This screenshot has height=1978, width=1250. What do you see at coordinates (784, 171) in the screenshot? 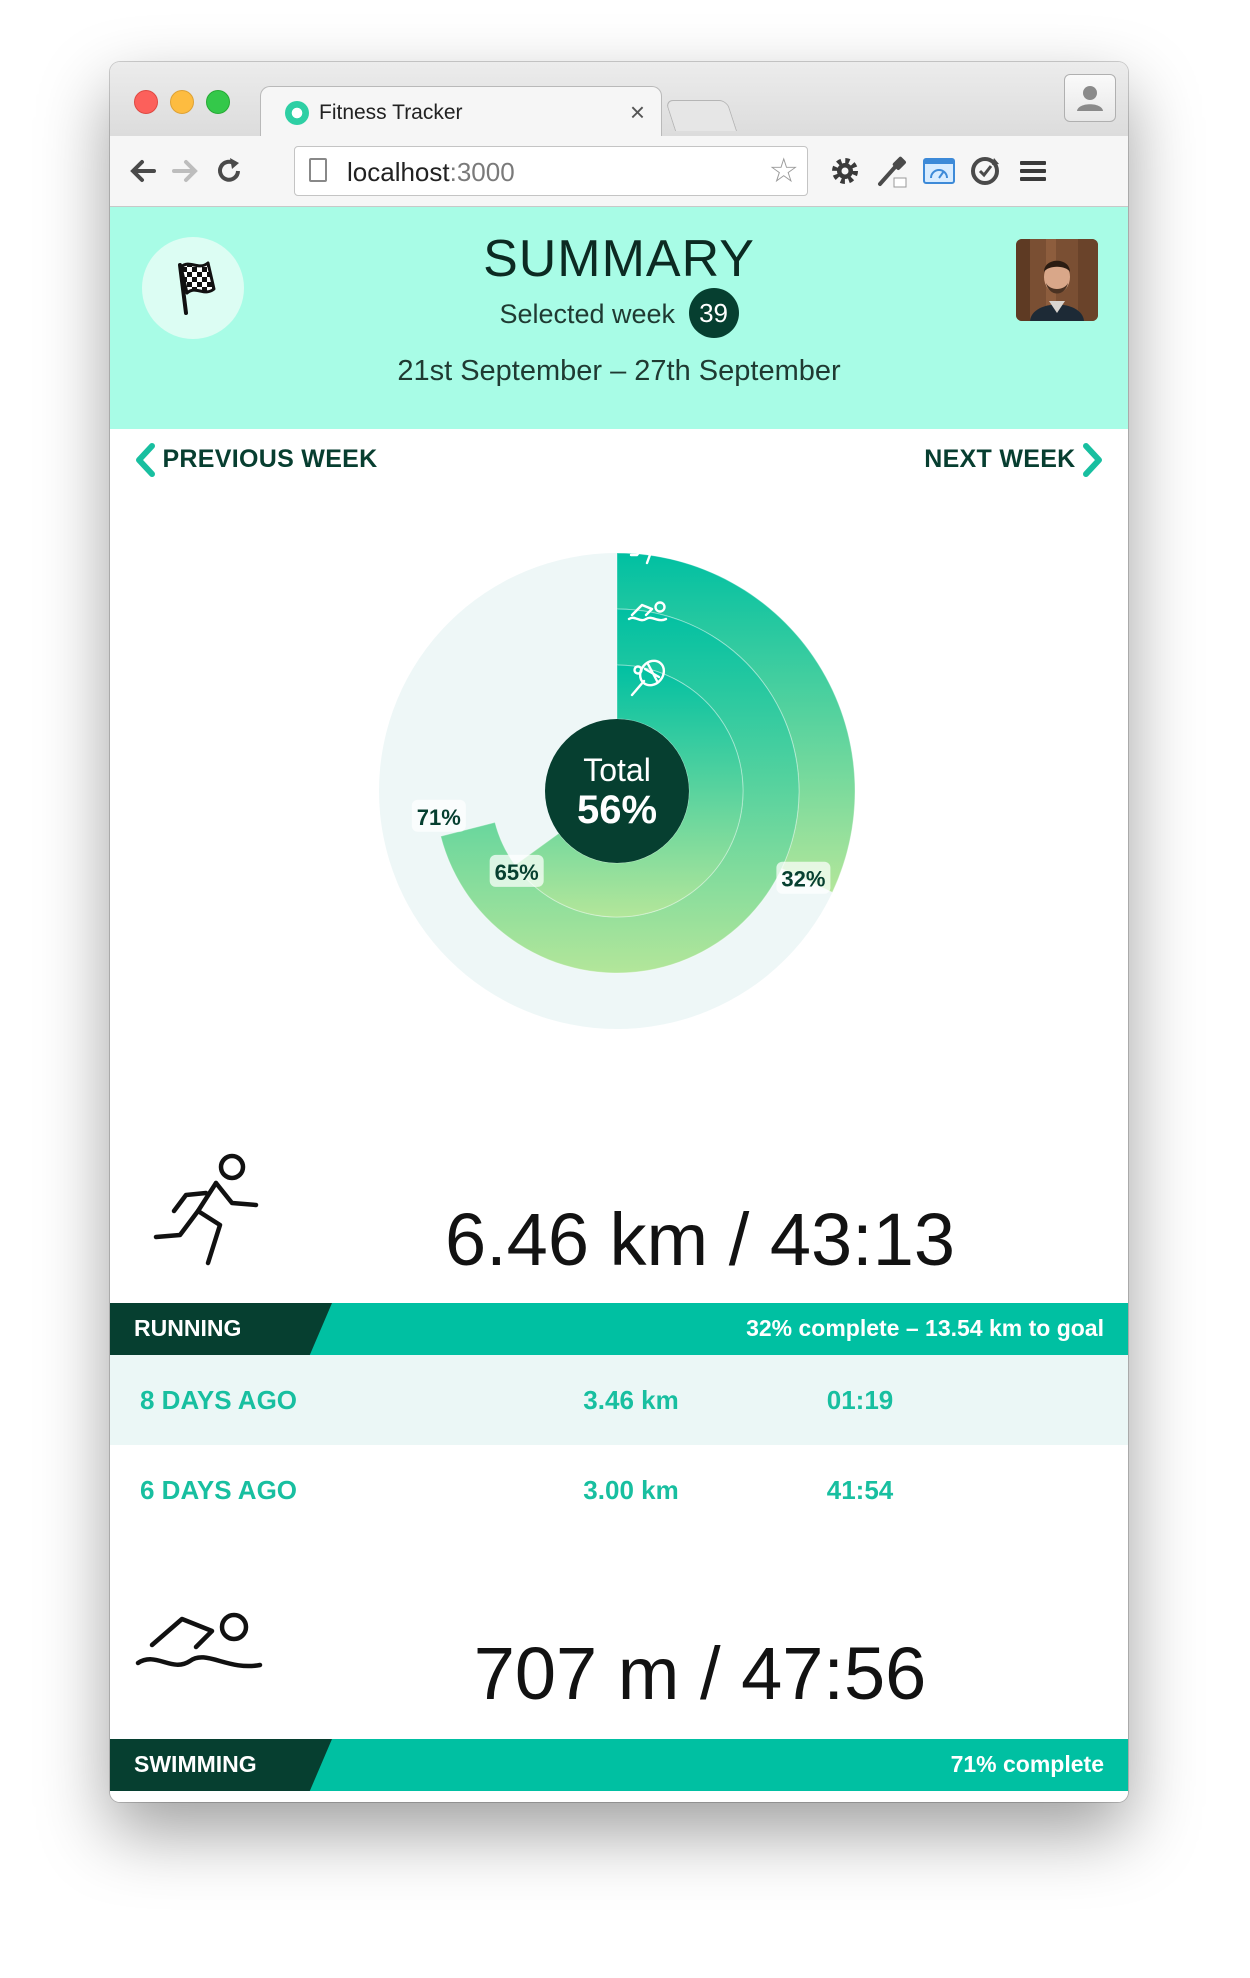
I see `bookmark-star-icon: ☆` at bounding box center [784, 171].